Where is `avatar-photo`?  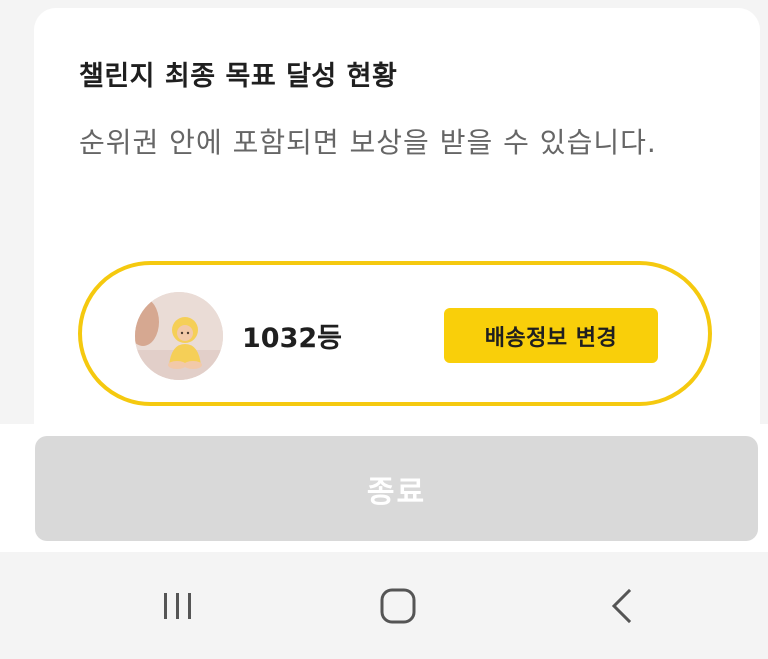 avatar-photo is located at coordinates (179, 336).